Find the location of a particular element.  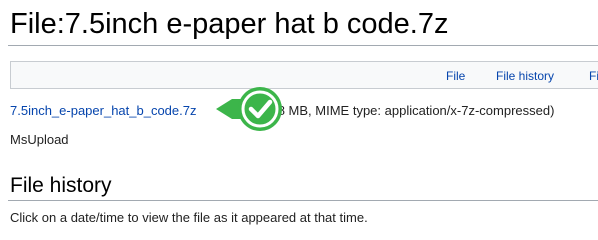

title-divider is located at coordinates (303, 45).